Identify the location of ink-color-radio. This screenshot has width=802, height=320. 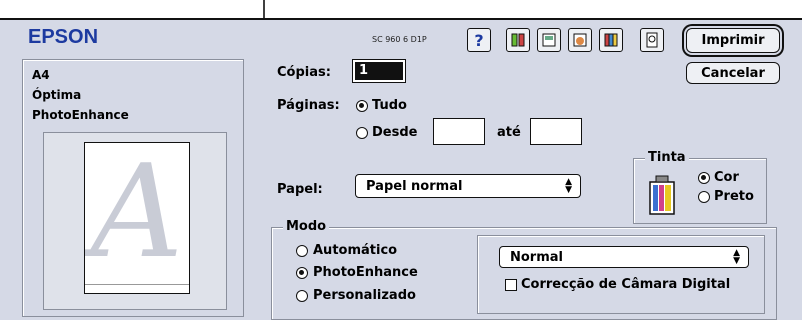
(704, 178).